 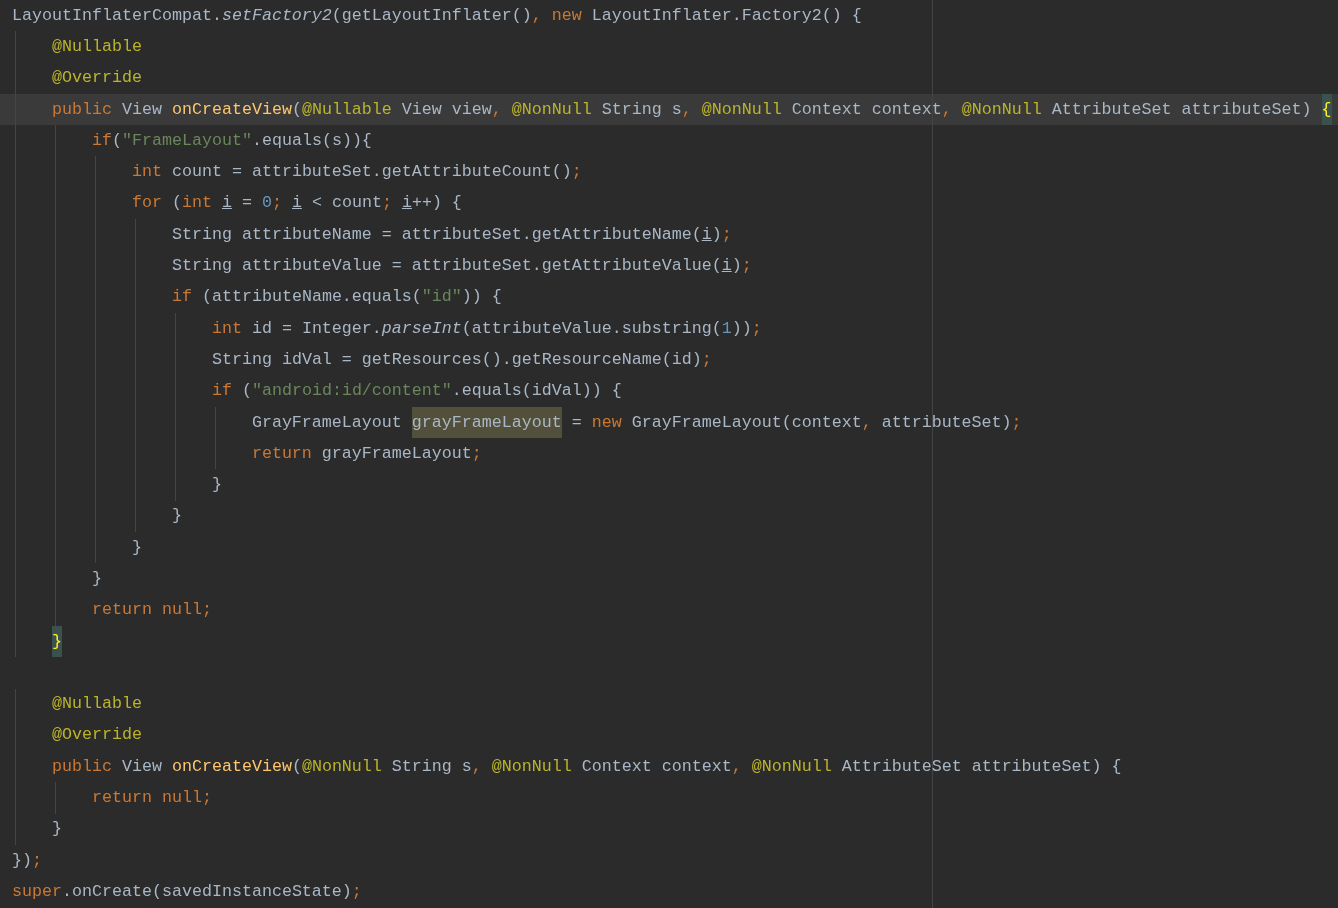 I want to click on code-line: });, so click(x=27, y=860).